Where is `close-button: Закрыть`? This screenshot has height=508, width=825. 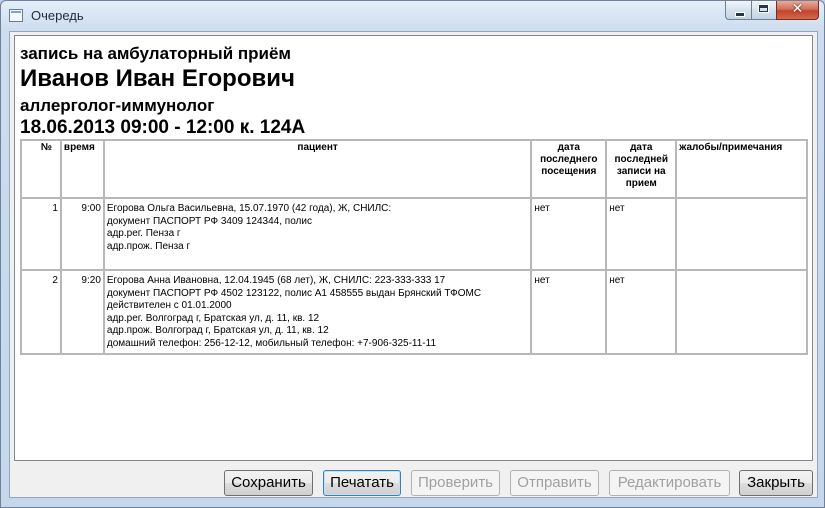
close-button: Закрыть is located at coordinates (776, 483).